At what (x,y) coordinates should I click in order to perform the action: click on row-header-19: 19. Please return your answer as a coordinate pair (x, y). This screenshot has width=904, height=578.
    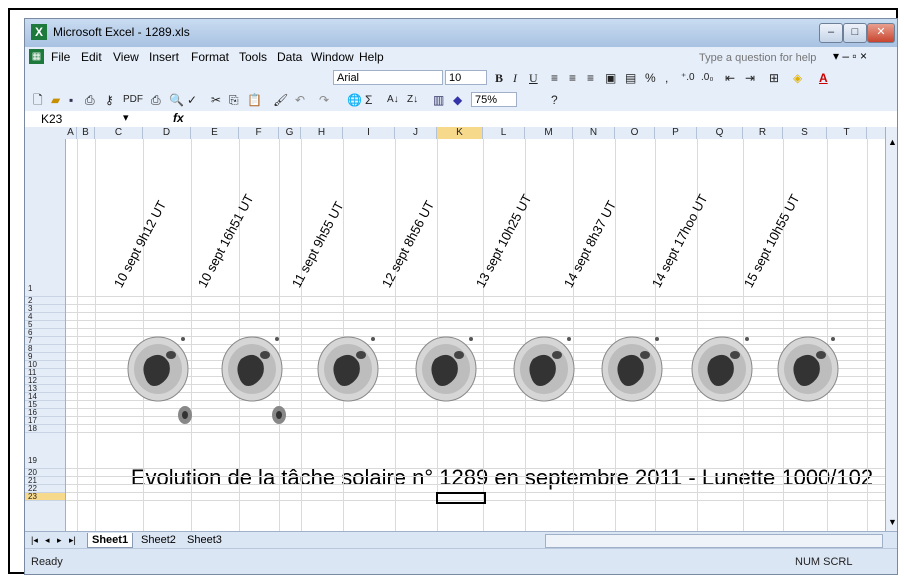
    Looking at the image, I should click on (45, 451).